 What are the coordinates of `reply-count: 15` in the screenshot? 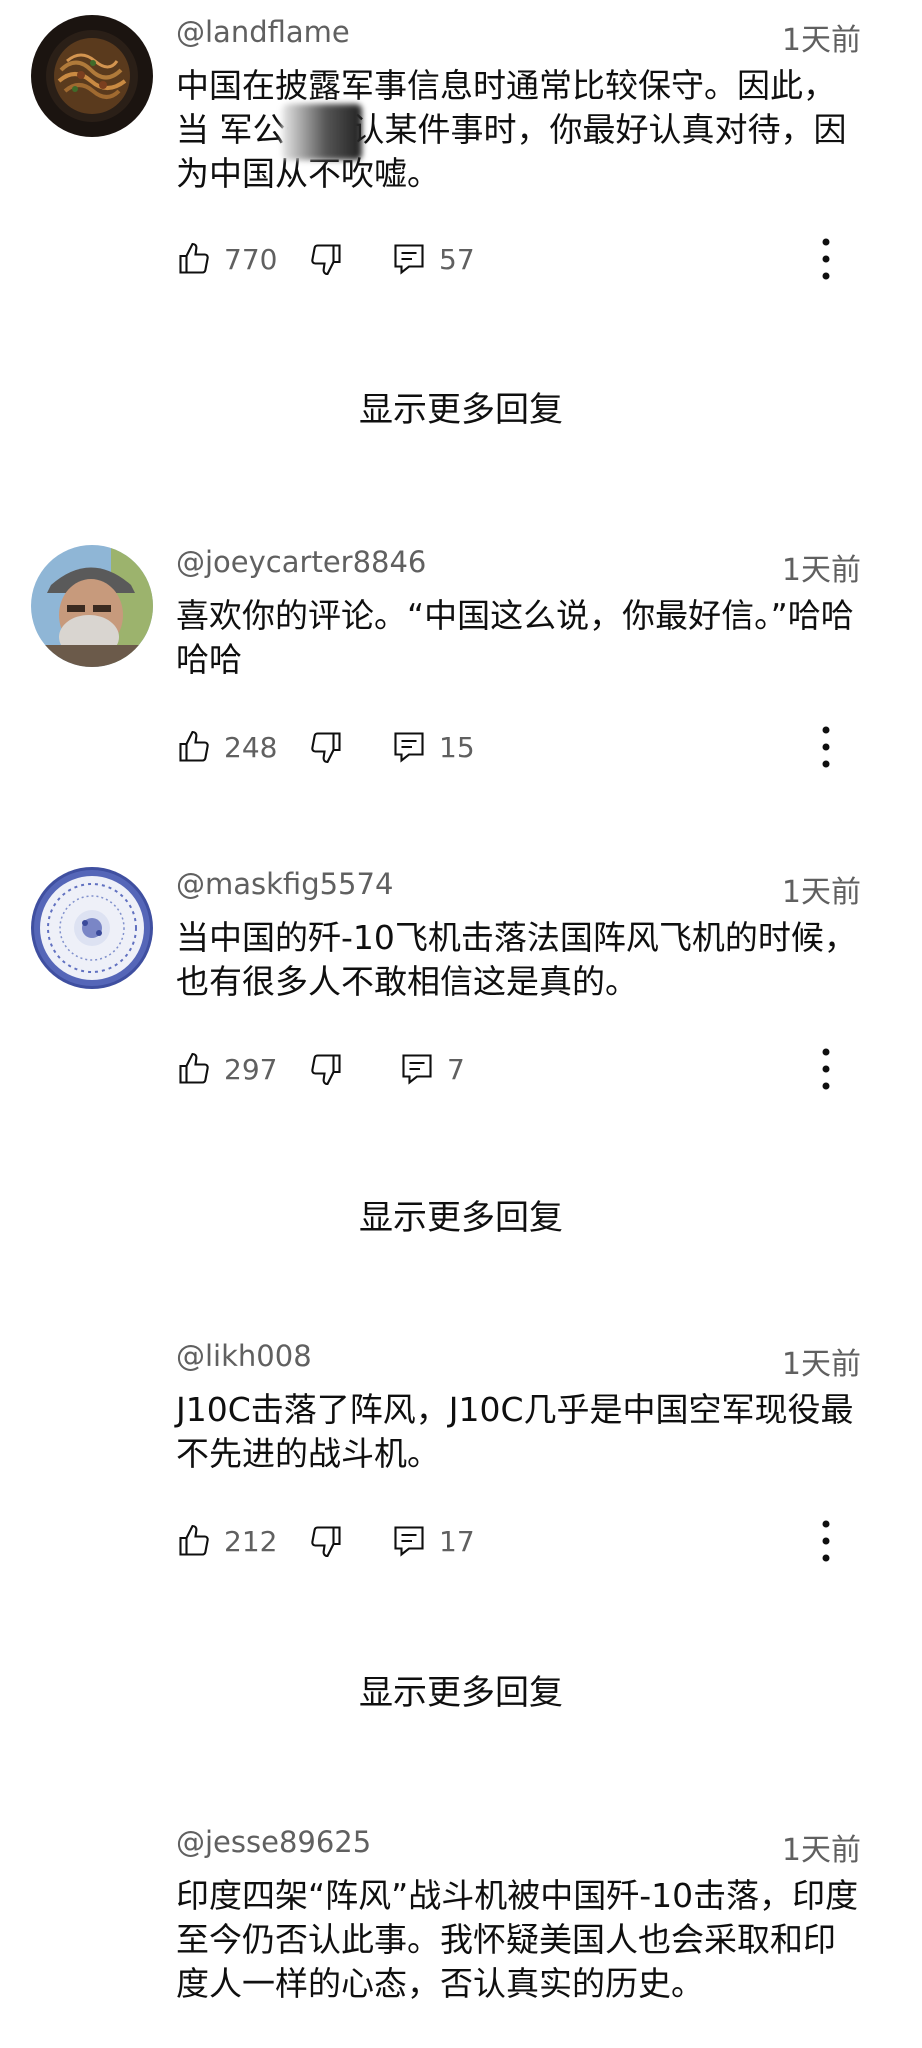 It's located at (457, 747).